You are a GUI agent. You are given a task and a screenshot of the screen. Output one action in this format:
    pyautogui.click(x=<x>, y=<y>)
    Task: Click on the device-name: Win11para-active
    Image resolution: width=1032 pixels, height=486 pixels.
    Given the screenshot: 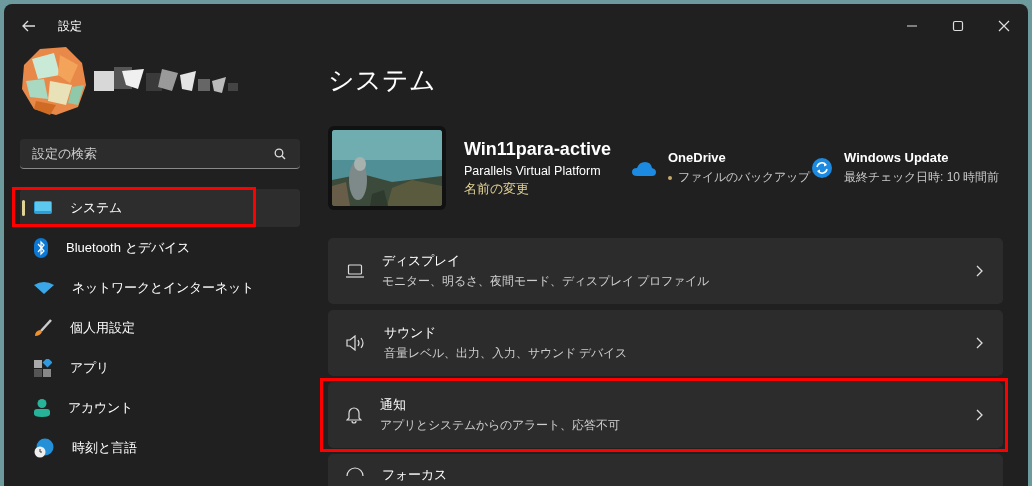 What is the action you would take?
    pyautogui.click(x=538, y=149)
    